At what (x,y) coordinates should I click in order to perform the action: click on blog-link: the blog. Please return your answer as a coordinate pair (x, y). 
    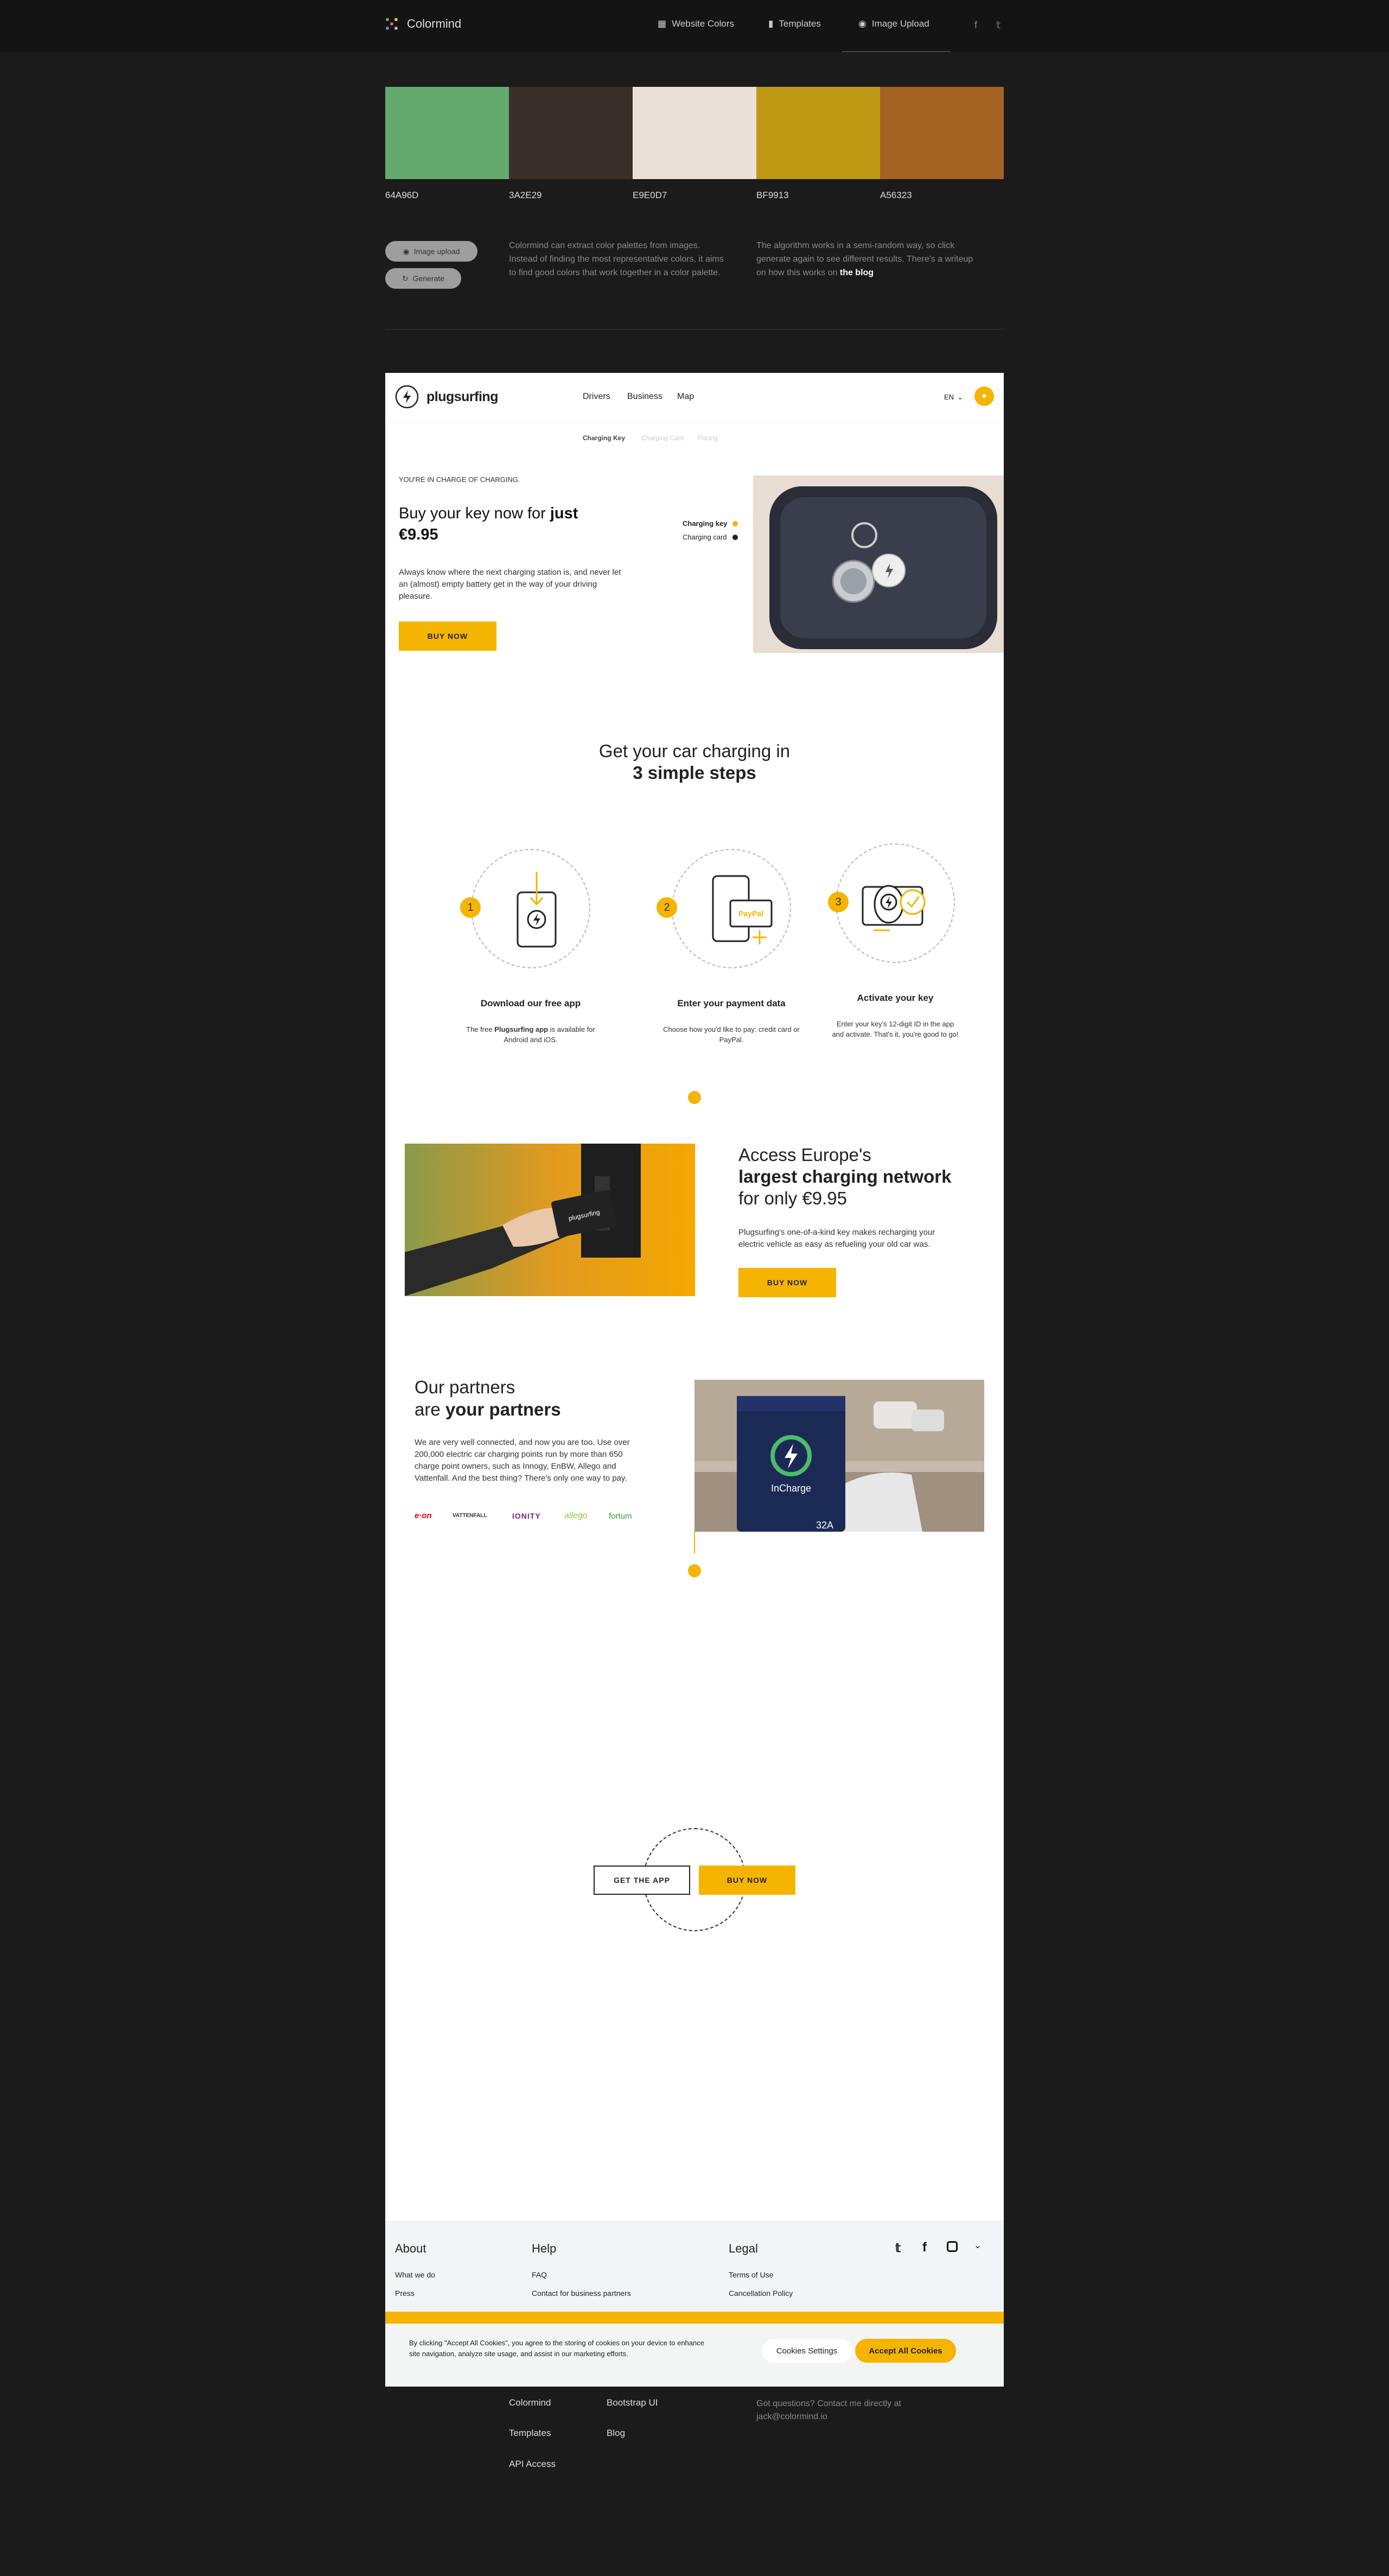
    Looking at the image, I should click on (857, 272).